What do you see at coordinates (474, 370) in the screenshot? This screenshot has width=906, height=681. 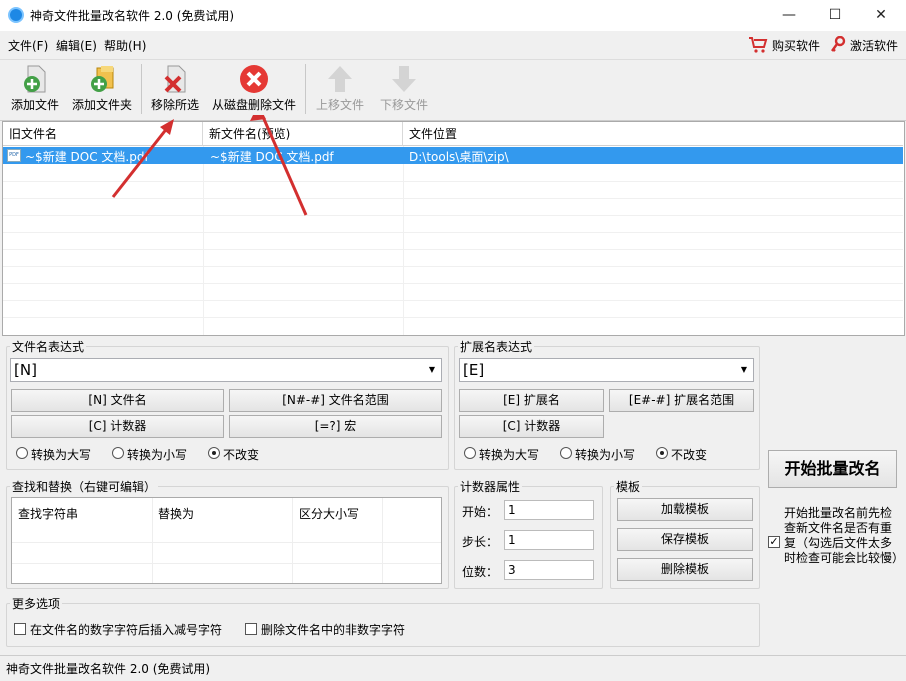 I see `extension-expression-value: [E]` at bounding box center [474, 370].